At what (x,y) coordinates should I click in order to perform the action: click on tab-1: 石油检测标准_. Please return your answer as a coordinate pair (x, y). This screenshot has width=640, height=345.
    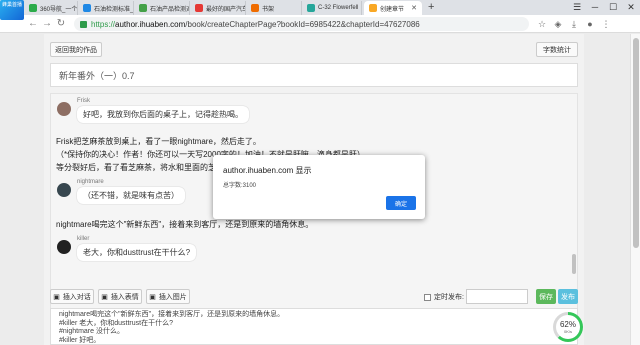
    Looking at the image, I should click on (106, 8).